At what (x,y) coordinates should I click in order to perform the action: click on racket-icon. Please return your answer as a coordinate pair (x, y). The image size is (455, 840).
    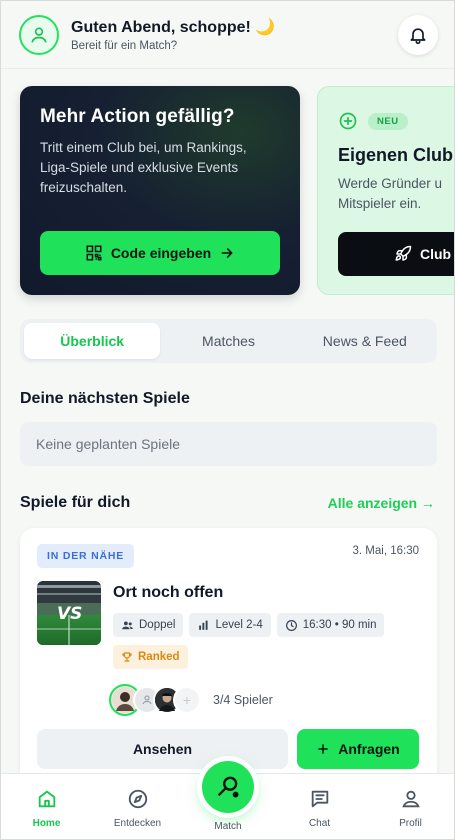
    Looking at the image, I should click on (228, 787).